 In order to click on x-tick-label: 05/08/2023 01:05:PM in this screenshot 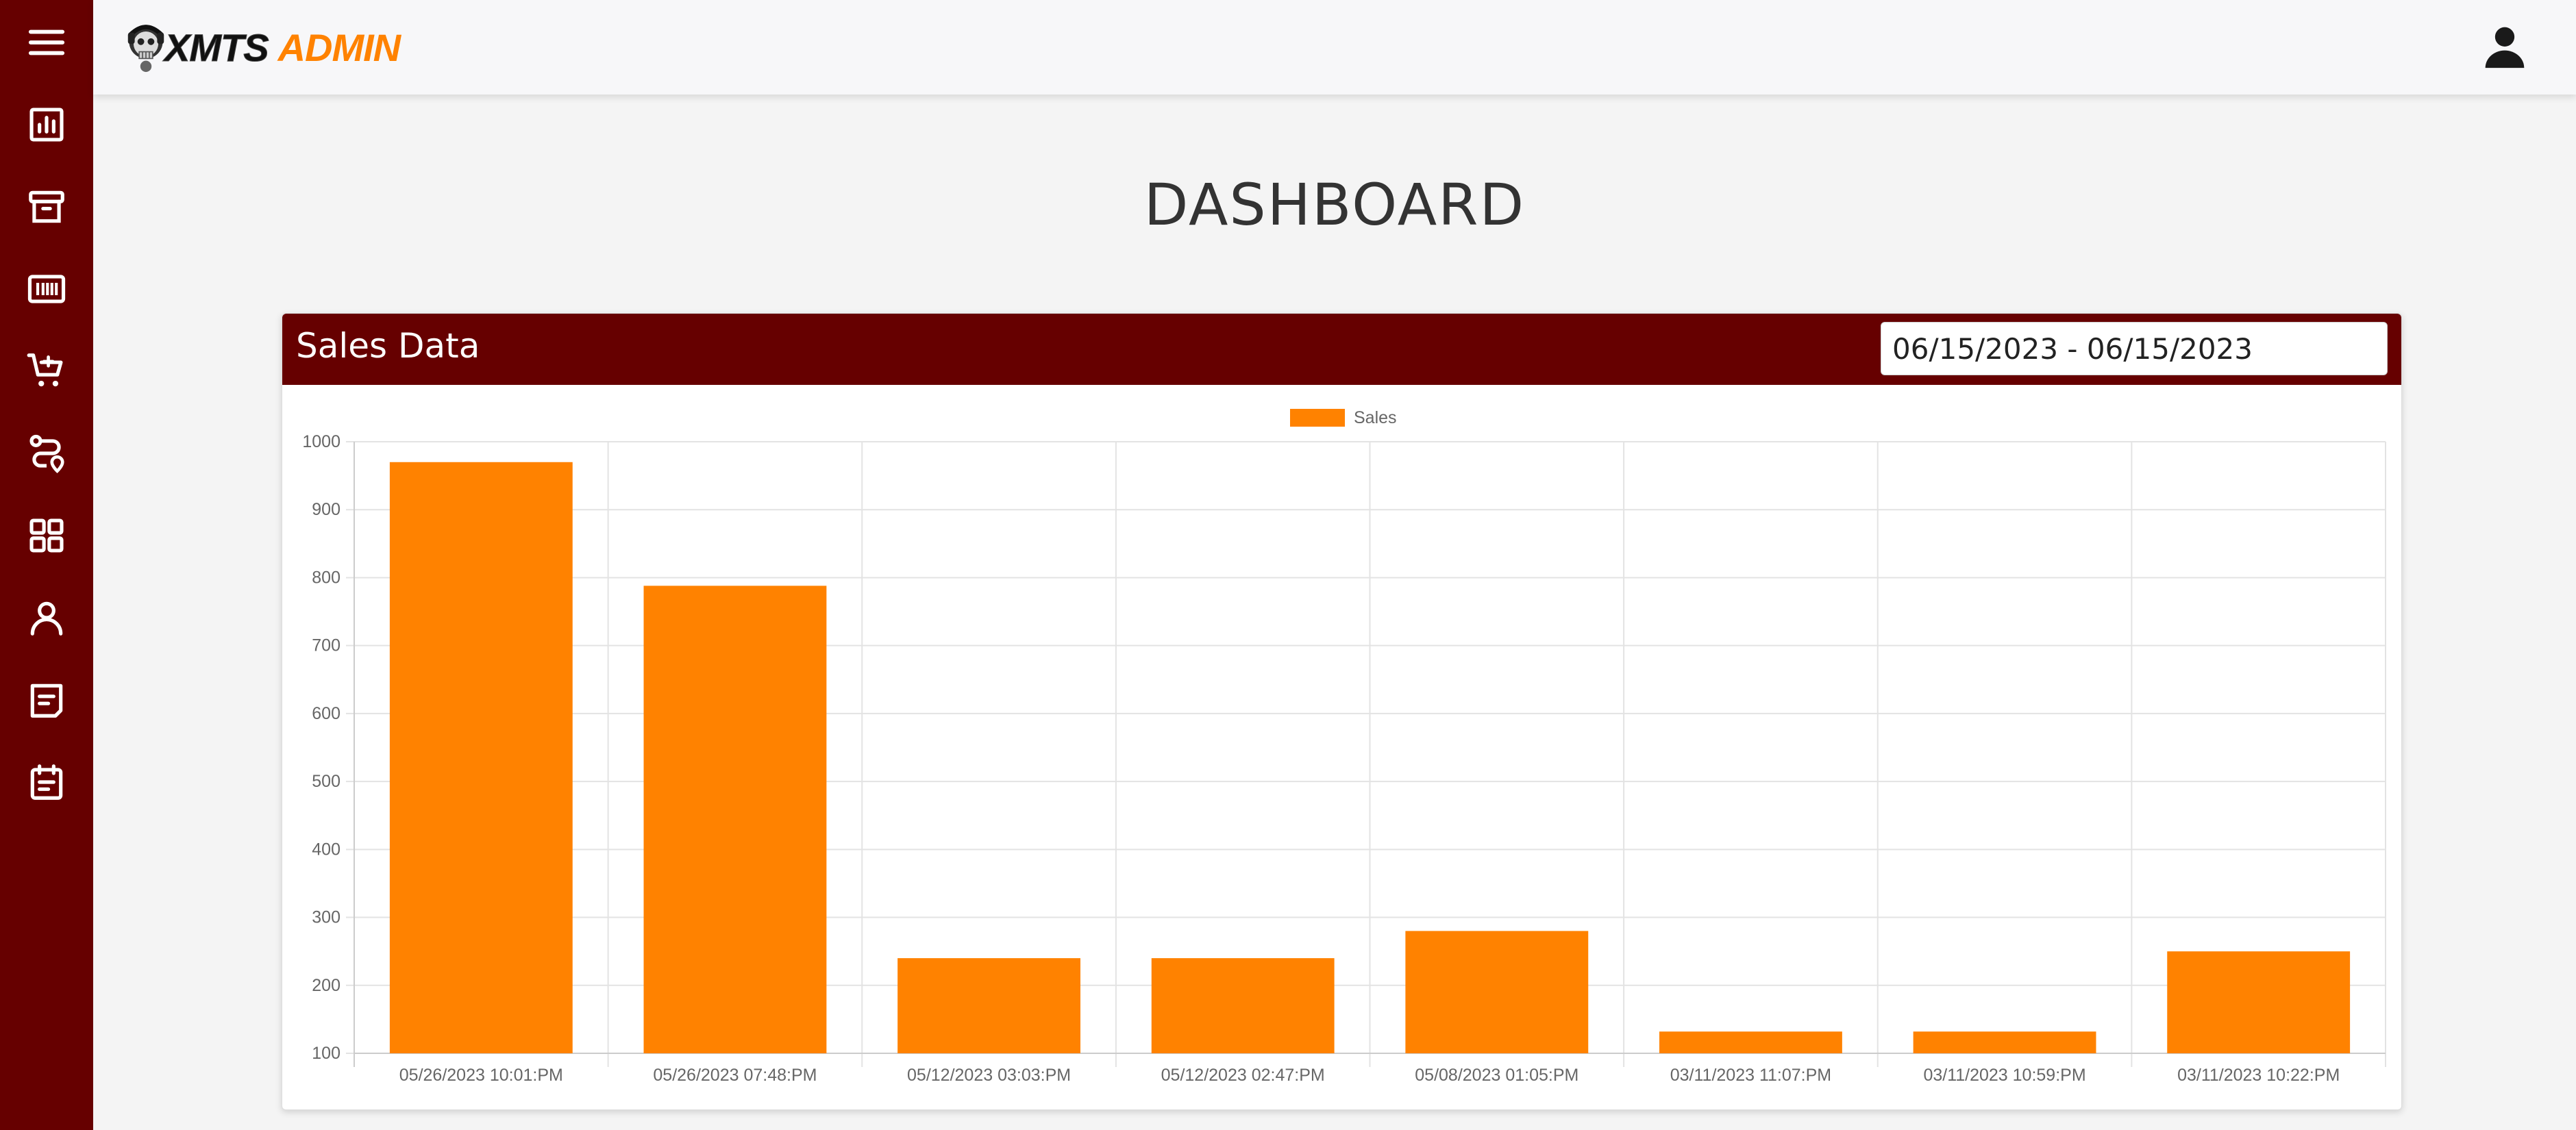, I will do `click(1496, 1075)`.